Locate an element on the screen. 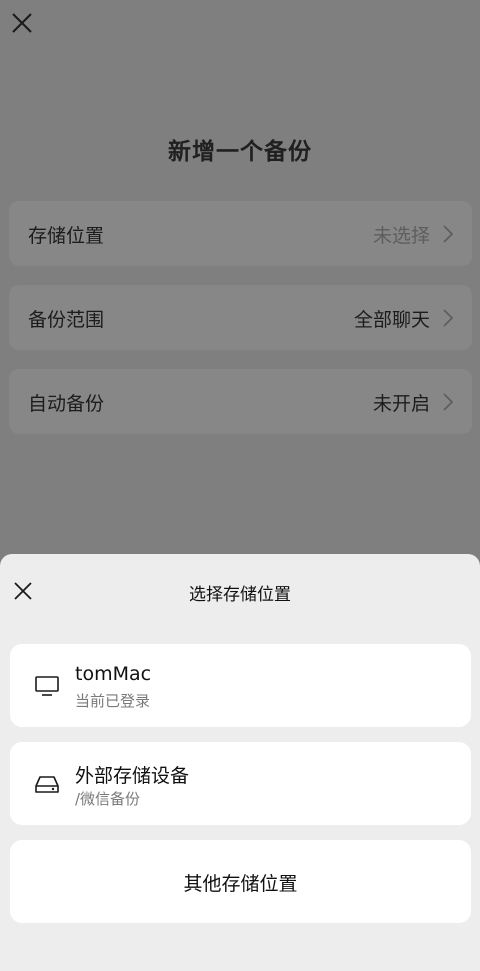 The width and height of the screenshot is (480, 971). close-icon is located at coordinates (22, 23).